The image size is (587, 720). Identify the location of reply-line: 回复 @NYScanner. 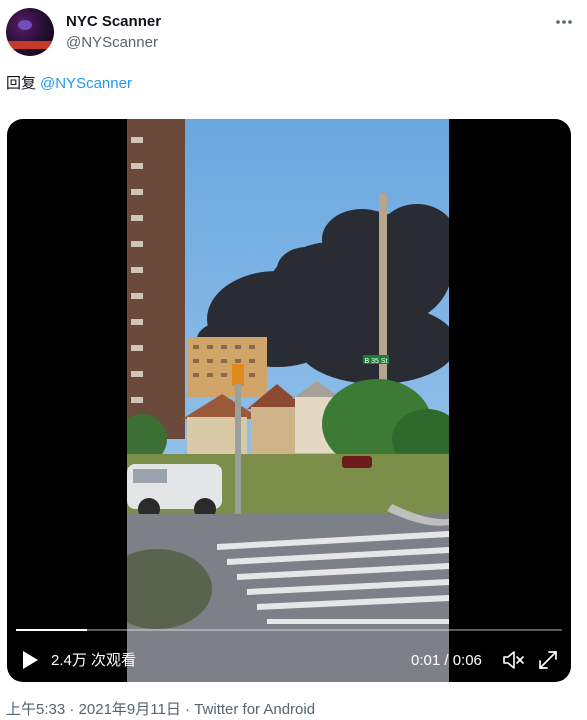
(69, 84).